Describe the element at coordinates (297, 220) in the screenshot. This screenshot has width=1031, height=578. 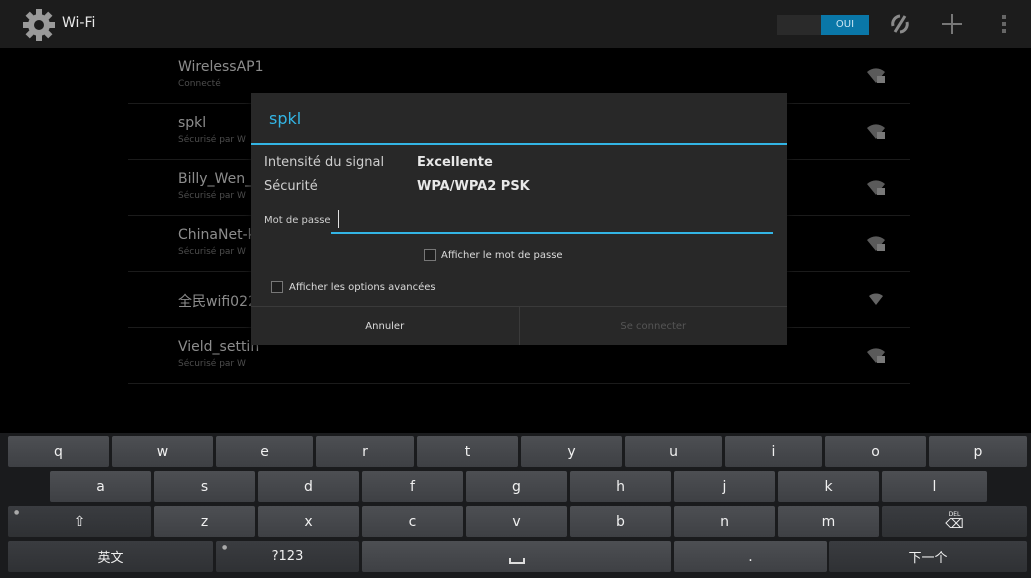
I see `password-label: Mot de passe` at that location.